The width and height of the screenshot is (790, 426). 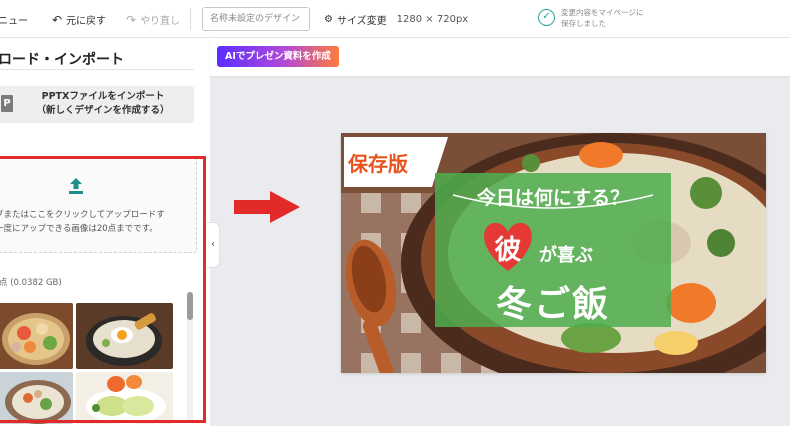 I want to click on panel-divider, so click(x=97, y=69).